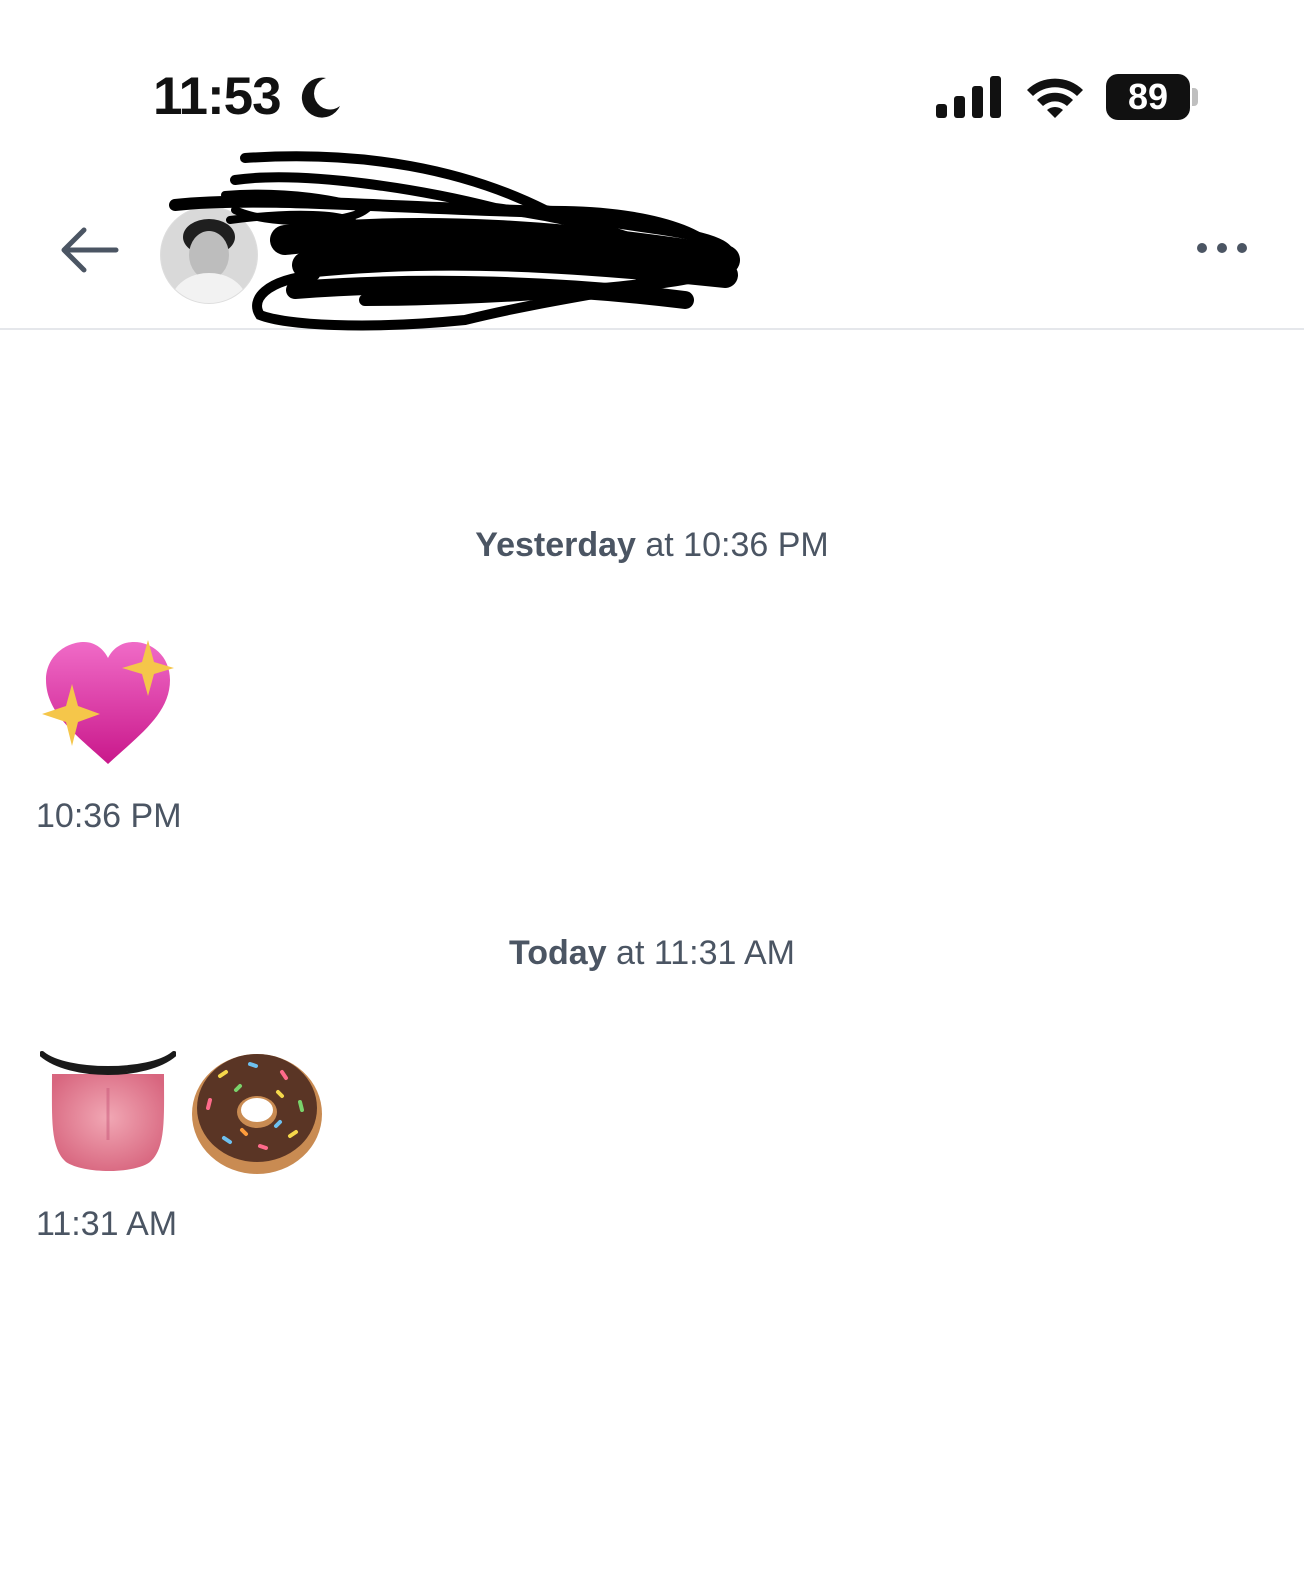 Image resolution: width=1304 pixels, height=1579 pixels. Describe the element at coordinates (109, 816) in the screenshot. I see `message-time: 10:36 PM` at that location.